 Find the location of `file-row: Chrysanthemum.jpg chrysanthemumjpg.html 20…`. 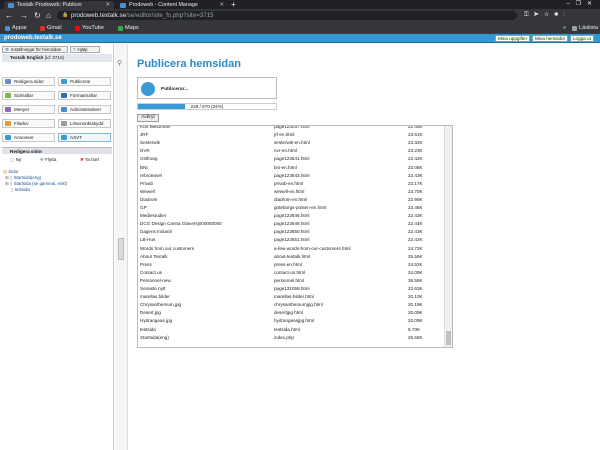

file-row: Chrysanthemum.jpg chrysanthemumjpg.html 20… is located at coordinates (291, 305).